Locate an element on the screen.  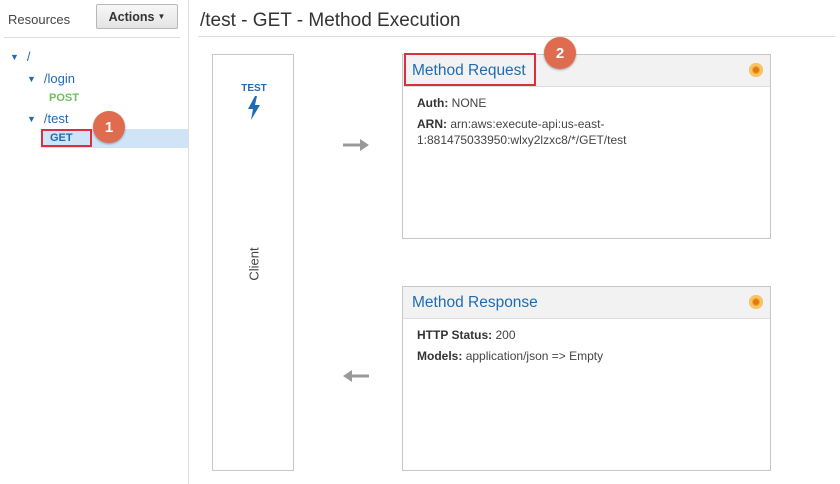
resources-title: Resources is located at coordinates (39, 19).